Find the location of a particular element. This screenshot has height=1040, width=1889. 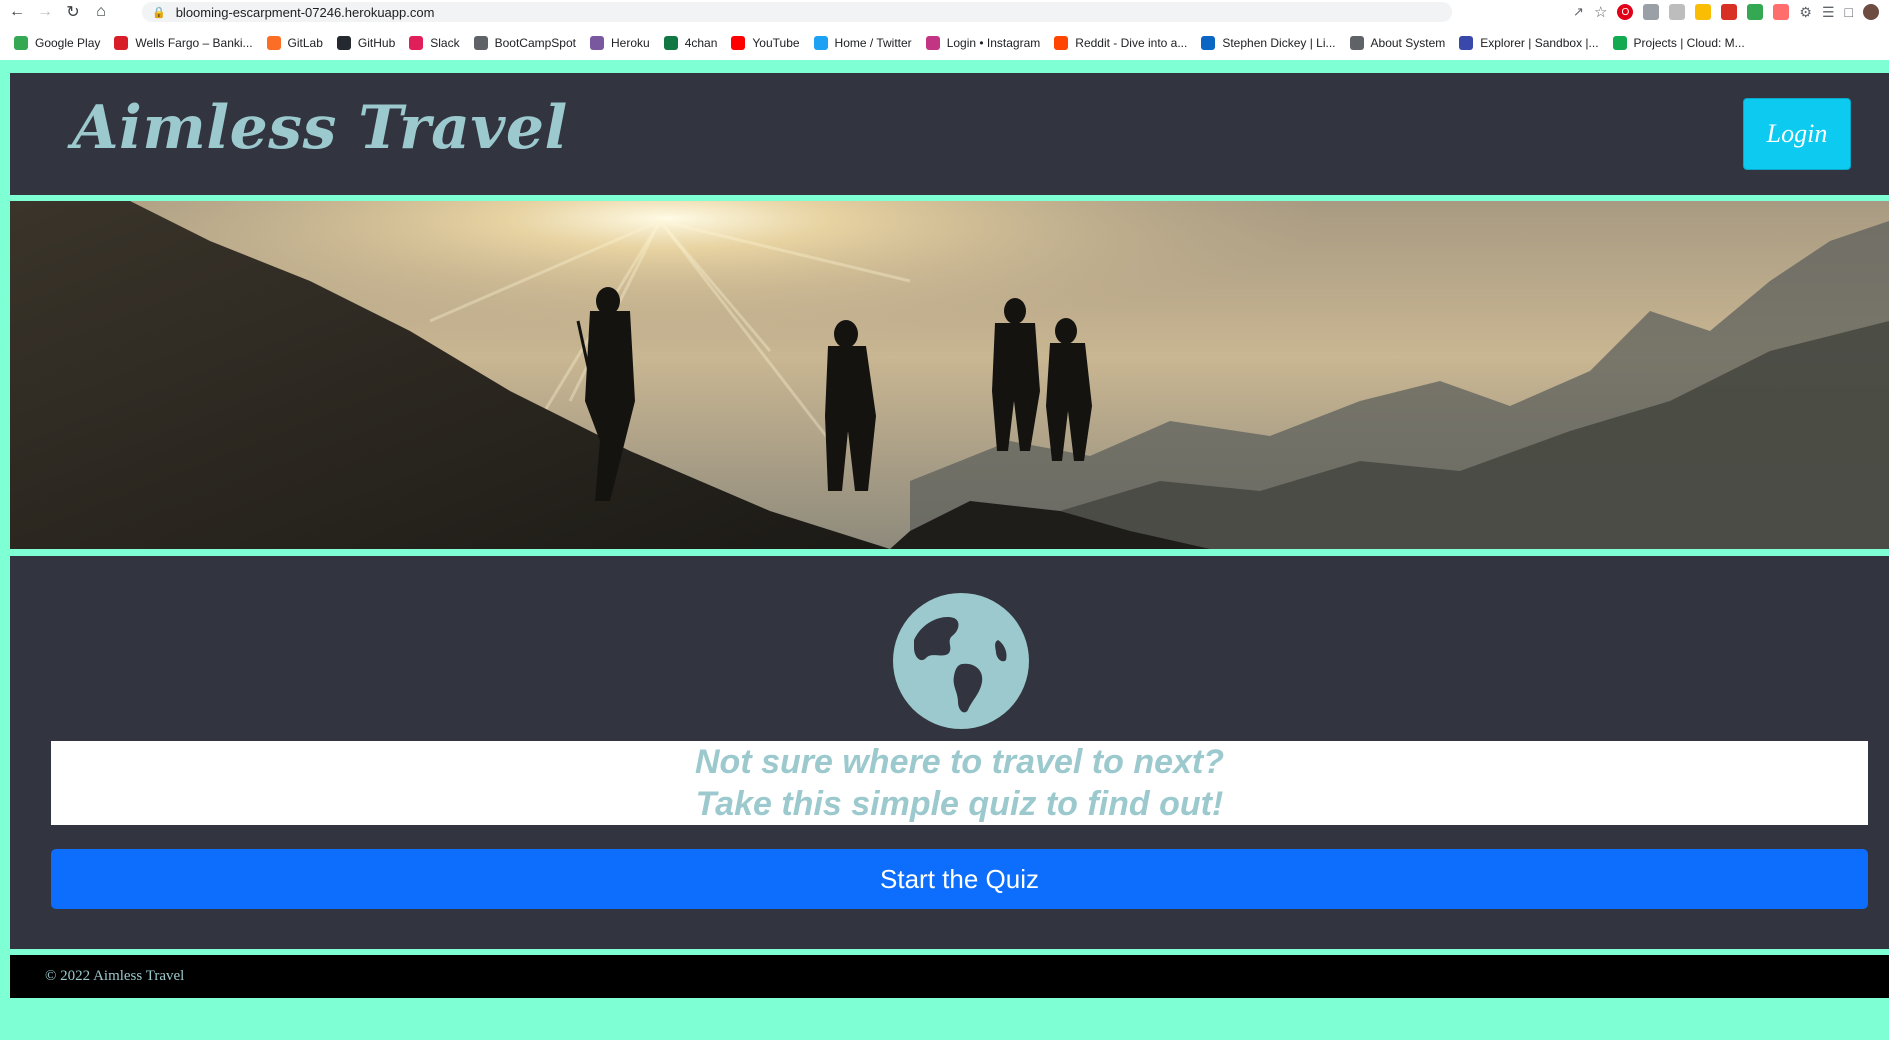

bookmark-item: GitLab is located at coordinates (294, 43).